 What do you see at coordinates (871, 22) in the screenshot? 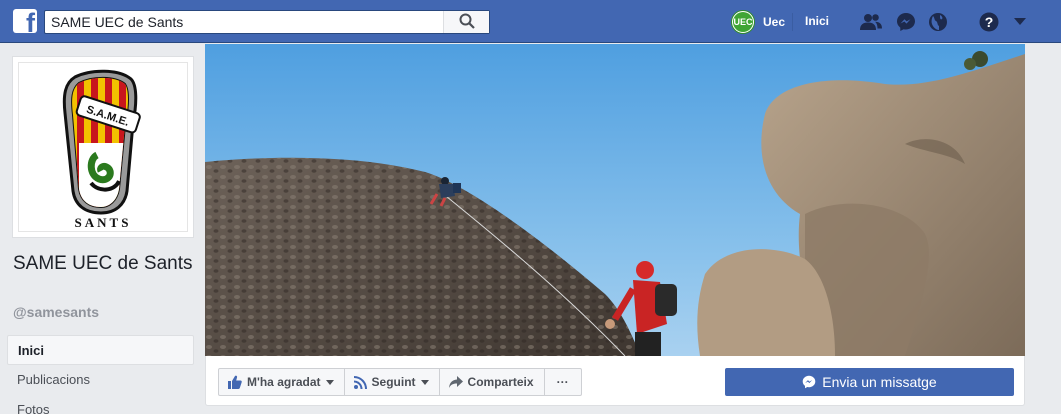
I see `friends-icon` at bounding box center [871, 22].